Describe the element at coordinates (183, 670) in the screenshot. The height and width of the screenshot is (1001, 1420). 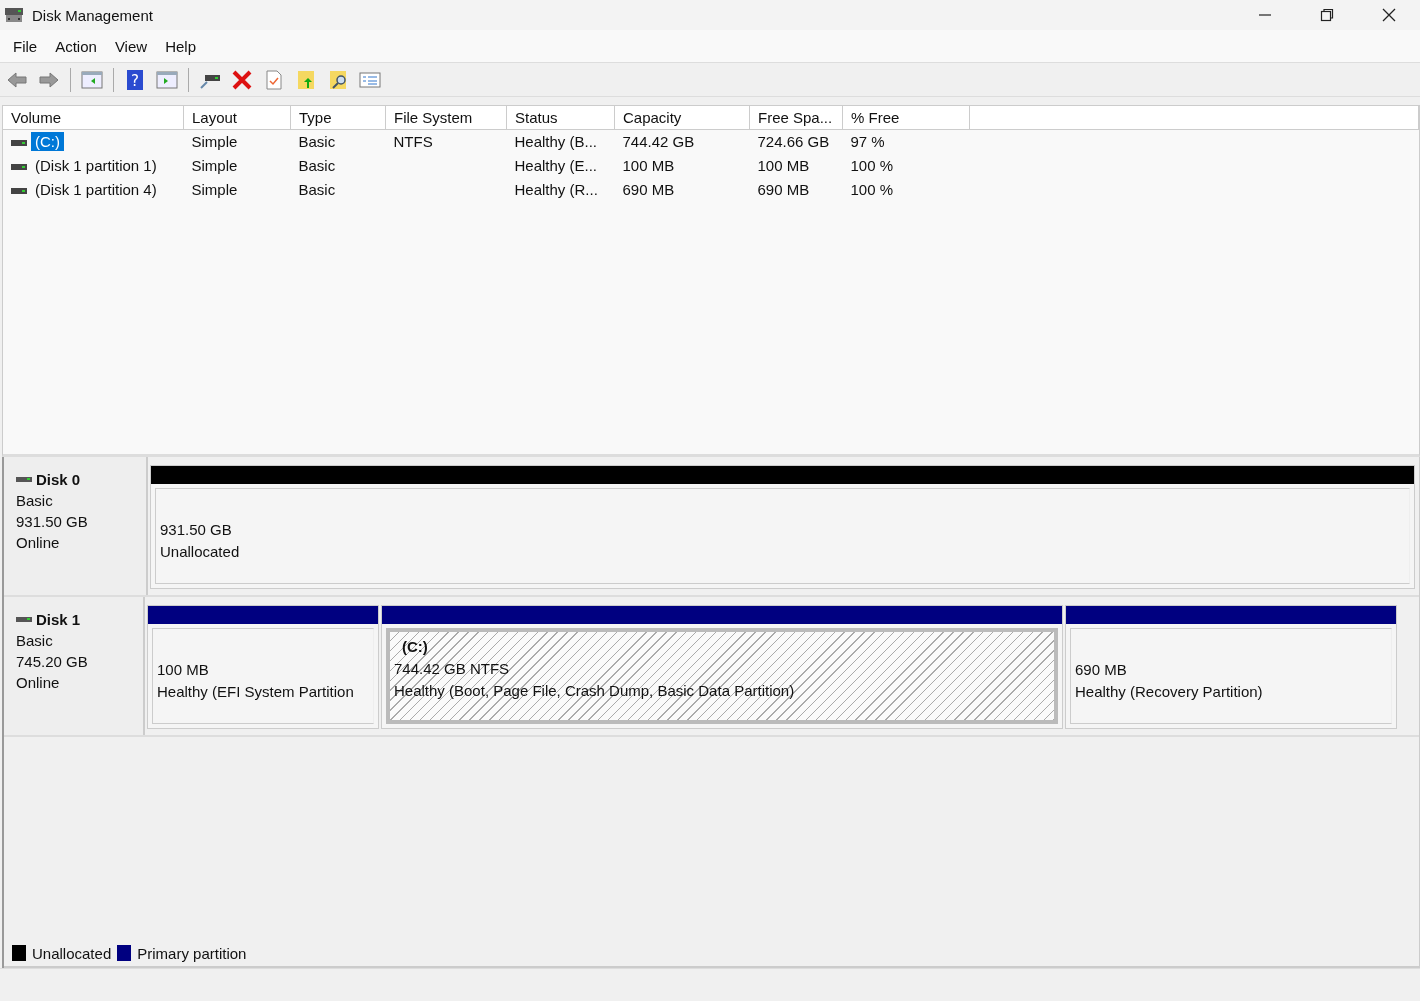
I see `partition-size: 100 MB` at that location.